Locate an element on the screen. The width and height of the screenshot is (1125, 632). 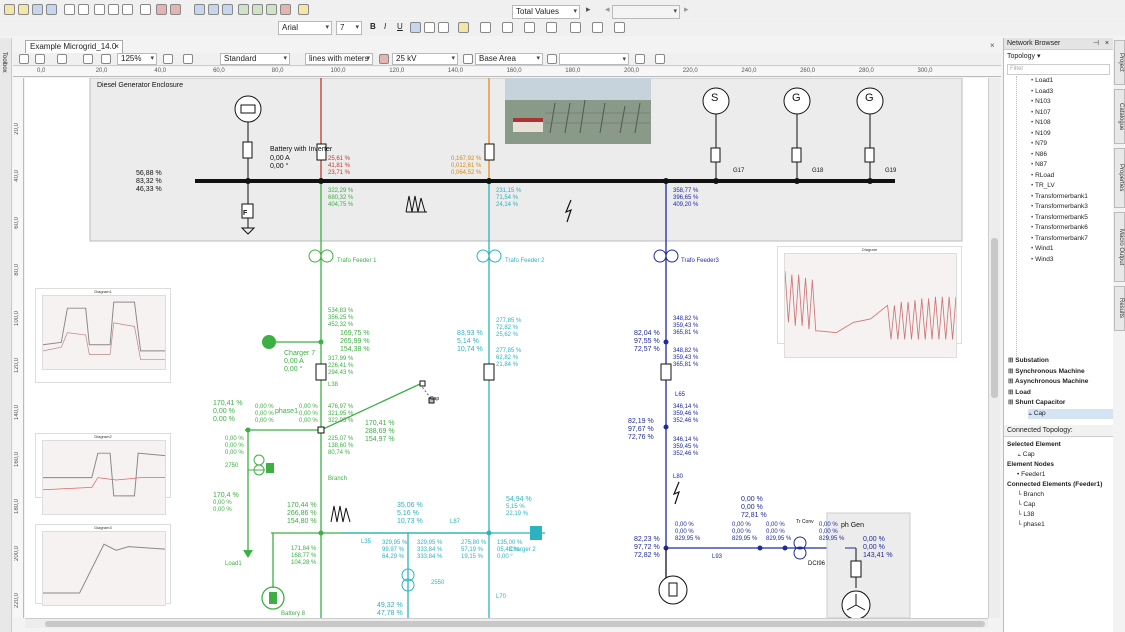
new-file-icon is located at coordinates (9, 9).